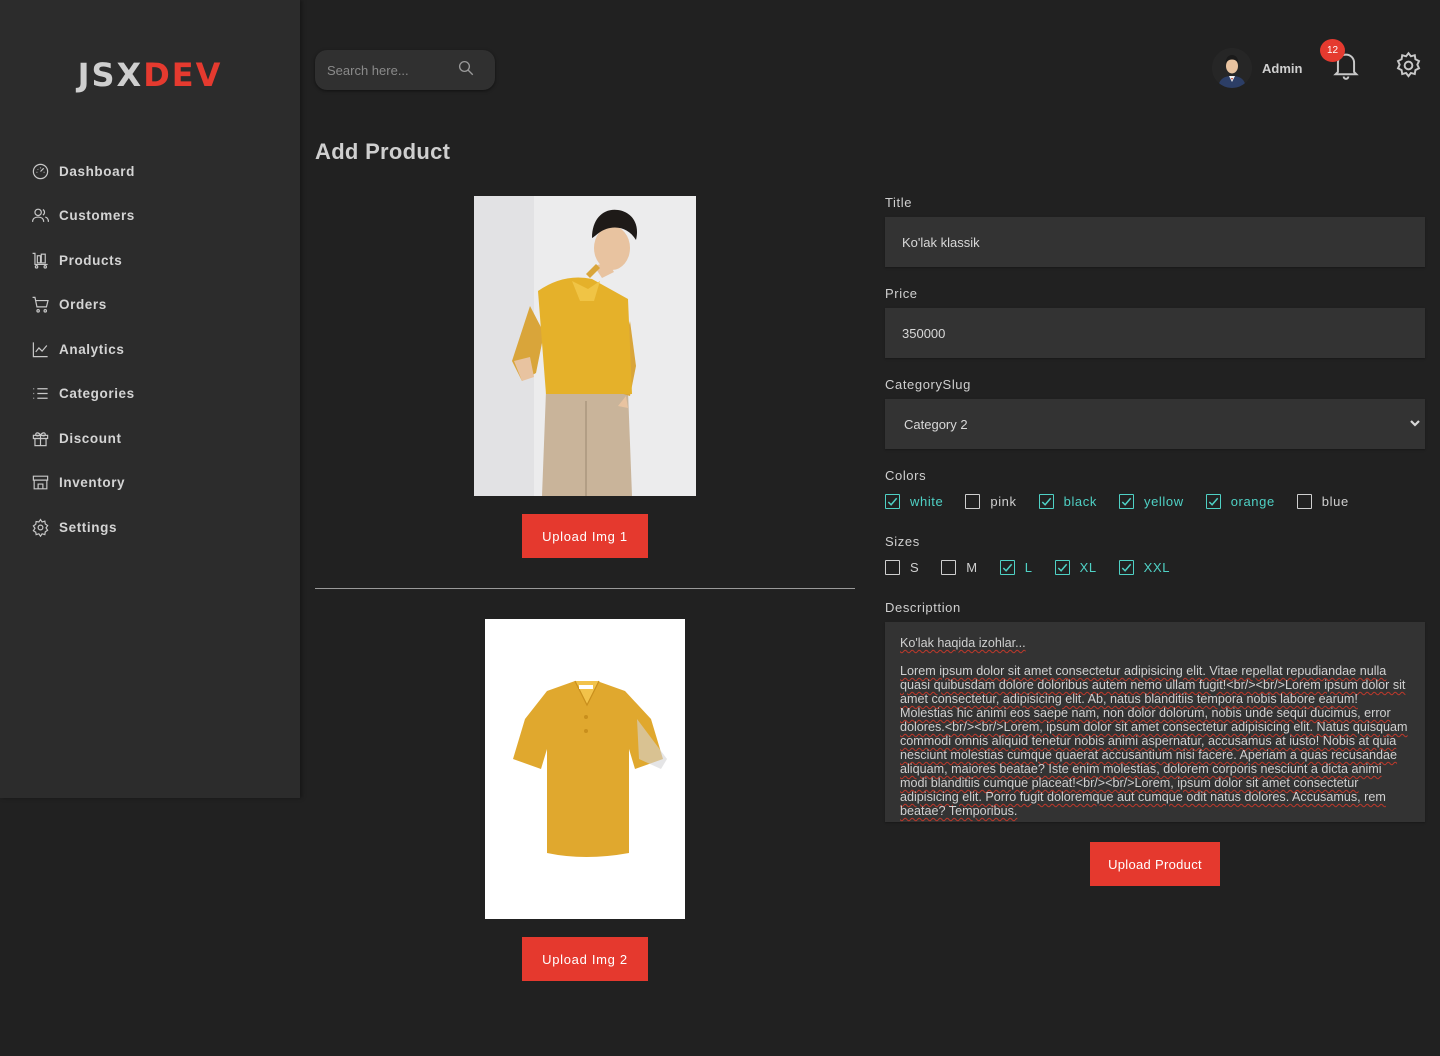 This screenshot has width=1440, height=1056. I want to click on sidebar-item-dashboard: Dashboard, so click(150, 171).